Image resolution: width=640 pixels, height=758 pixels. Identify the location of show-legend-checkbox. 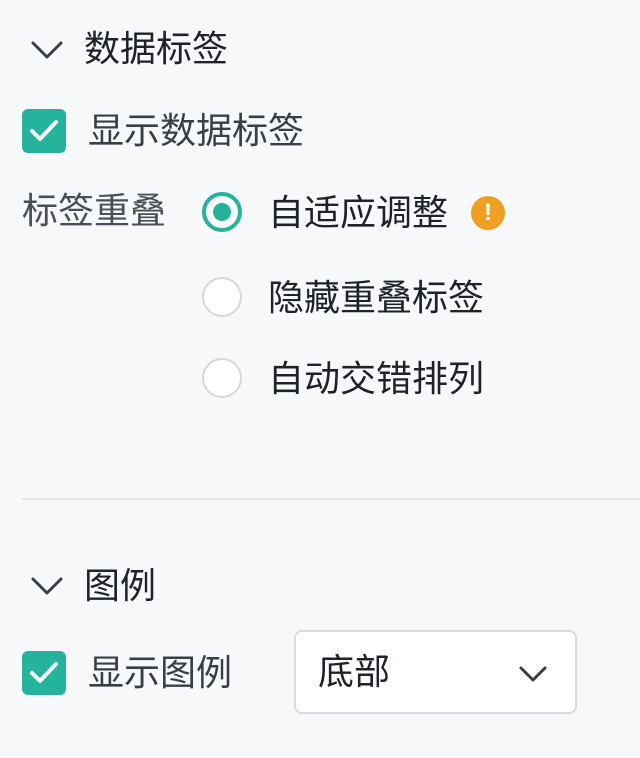
(44, 673).